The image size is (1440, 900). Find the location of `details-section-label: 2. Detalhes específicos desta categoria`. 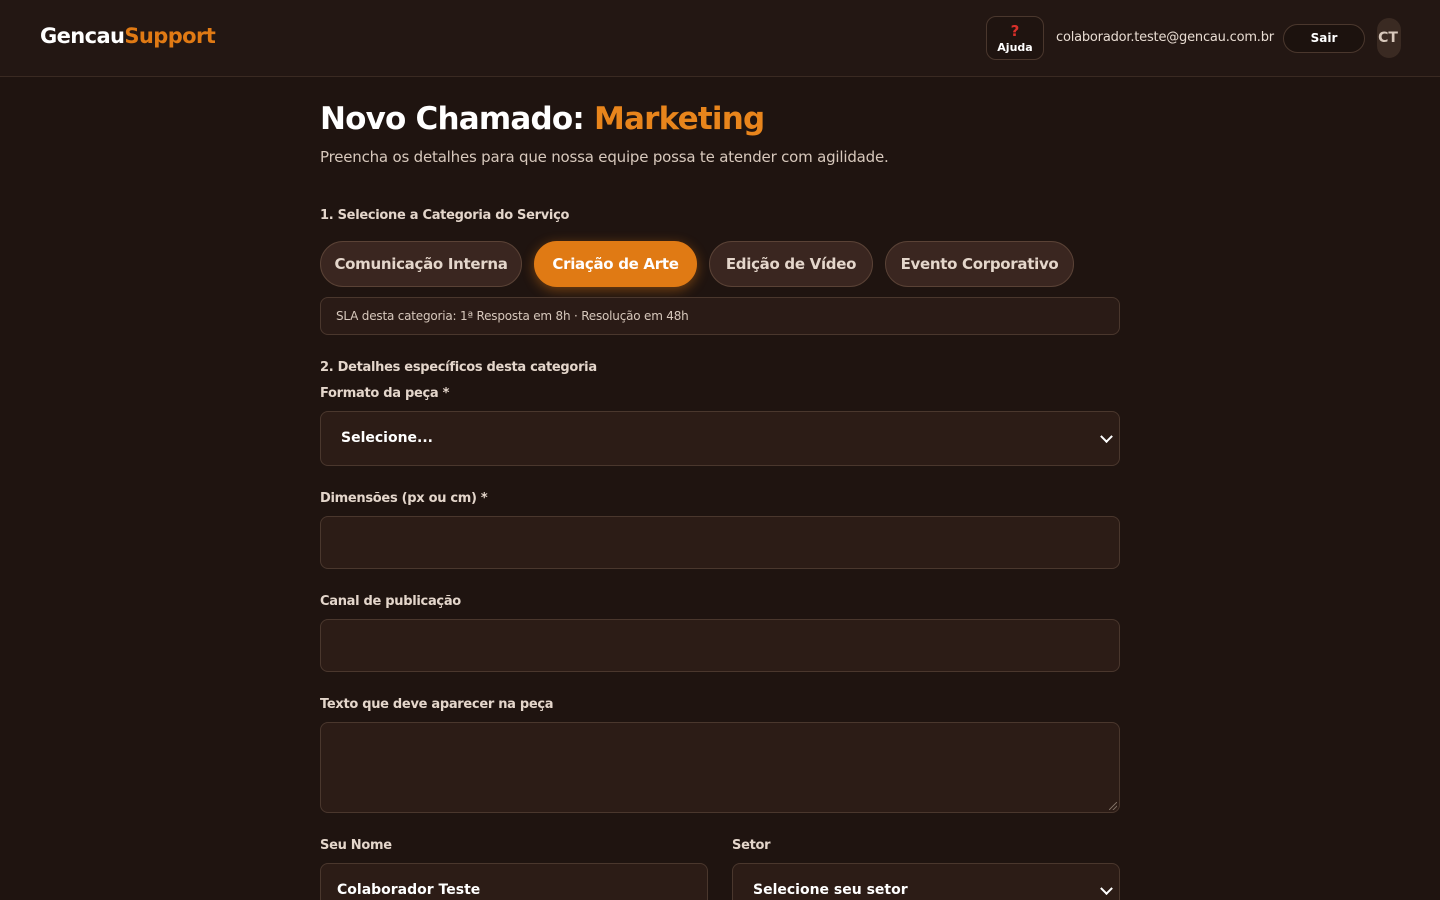

details-section-label: 2. Detalhes específicos desta categoria is located at coordinates (458, 367).